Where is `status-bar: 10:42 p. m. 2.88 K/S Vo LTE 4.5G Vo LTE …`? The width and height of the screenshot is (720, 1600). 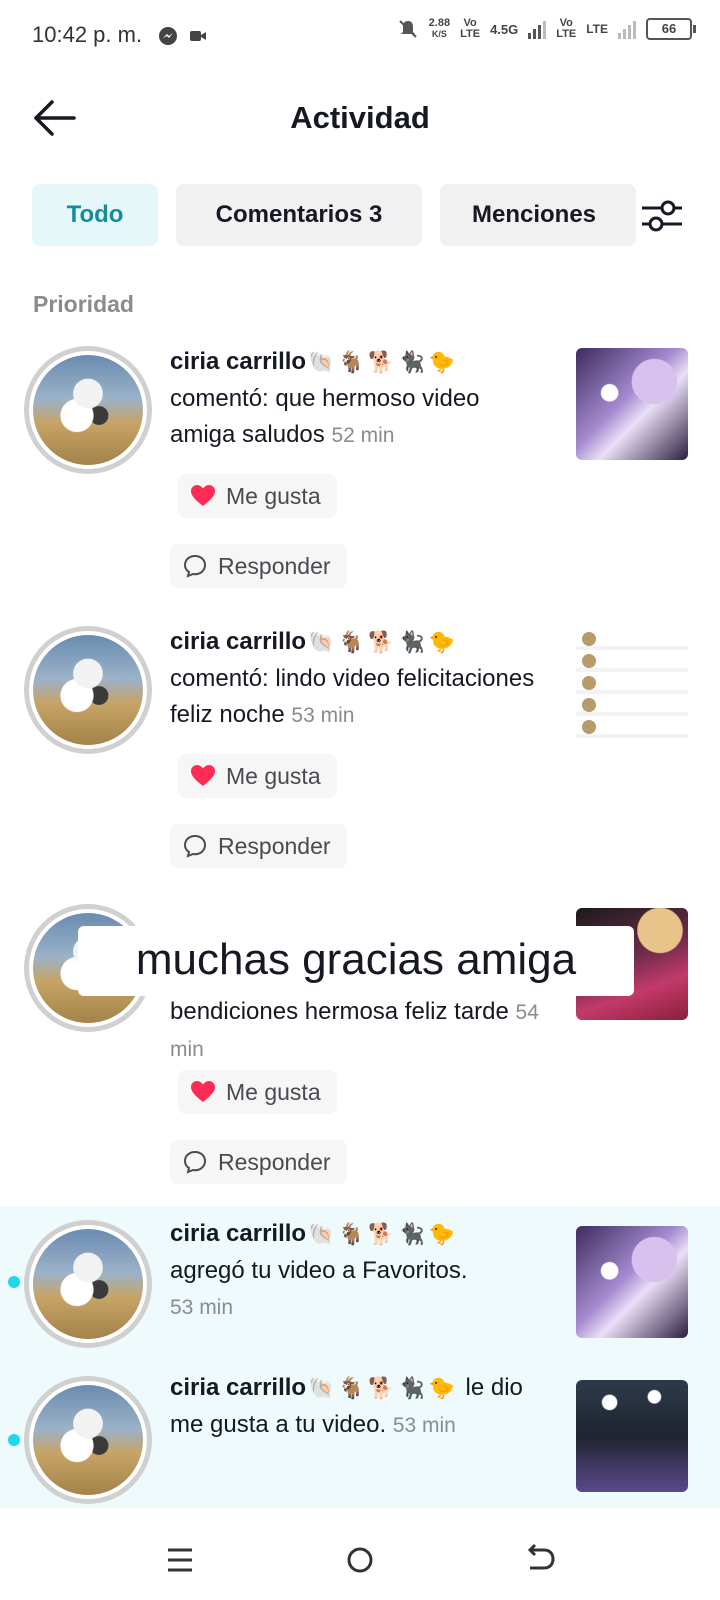
status-bar: 10:42 p. m. 2.88 K/S Vo LTE 4.5G Vo LTE … is located at coordinates (360, 36).